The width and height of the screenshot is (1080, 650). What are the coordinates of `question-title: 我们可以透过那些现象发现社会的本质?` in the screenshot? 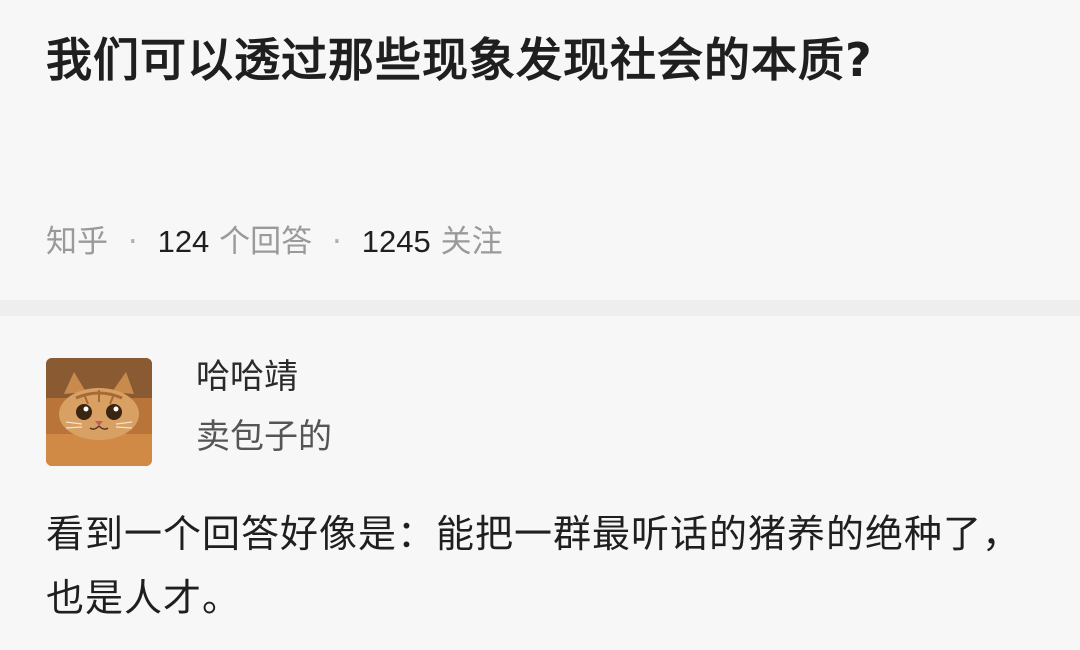 It's located at (526, 60).